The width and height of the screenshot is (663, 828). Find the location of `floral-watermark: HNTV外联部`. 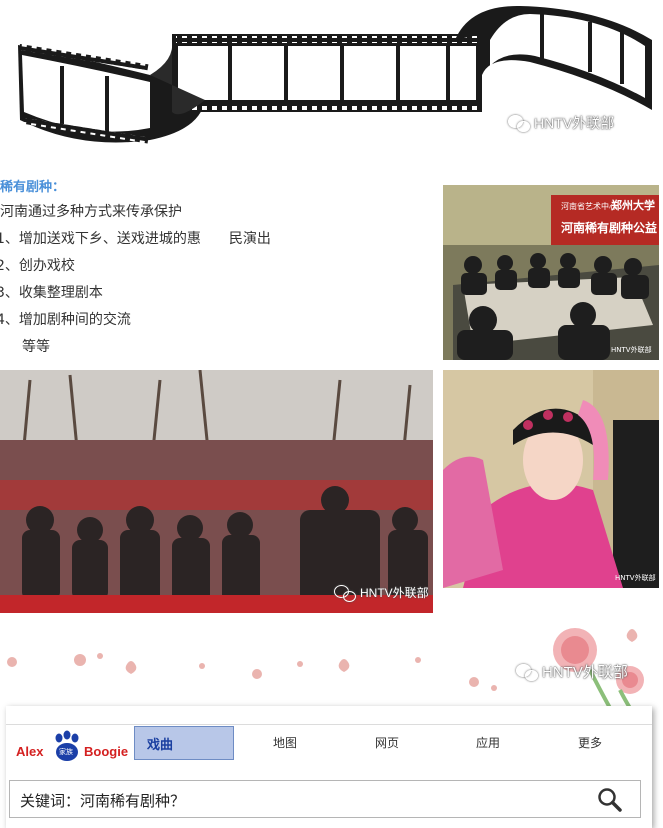

floral-watermark: HNTV外联部 is located at coordinates (572, 671).